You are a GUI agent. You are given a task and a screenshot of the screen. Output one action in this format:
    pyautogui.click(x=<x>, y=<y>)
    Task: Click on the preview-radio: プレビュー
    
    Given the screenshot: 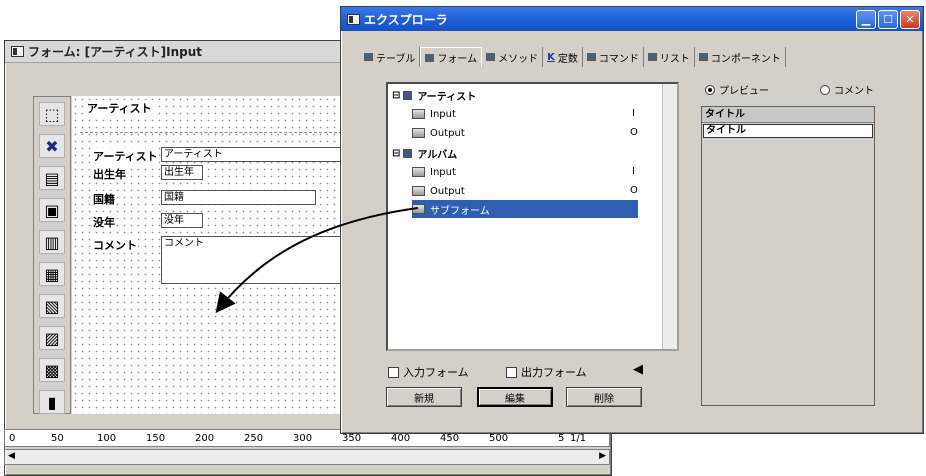 What is the action you would take?
    pyautogui.click(x=737, y=89)
    